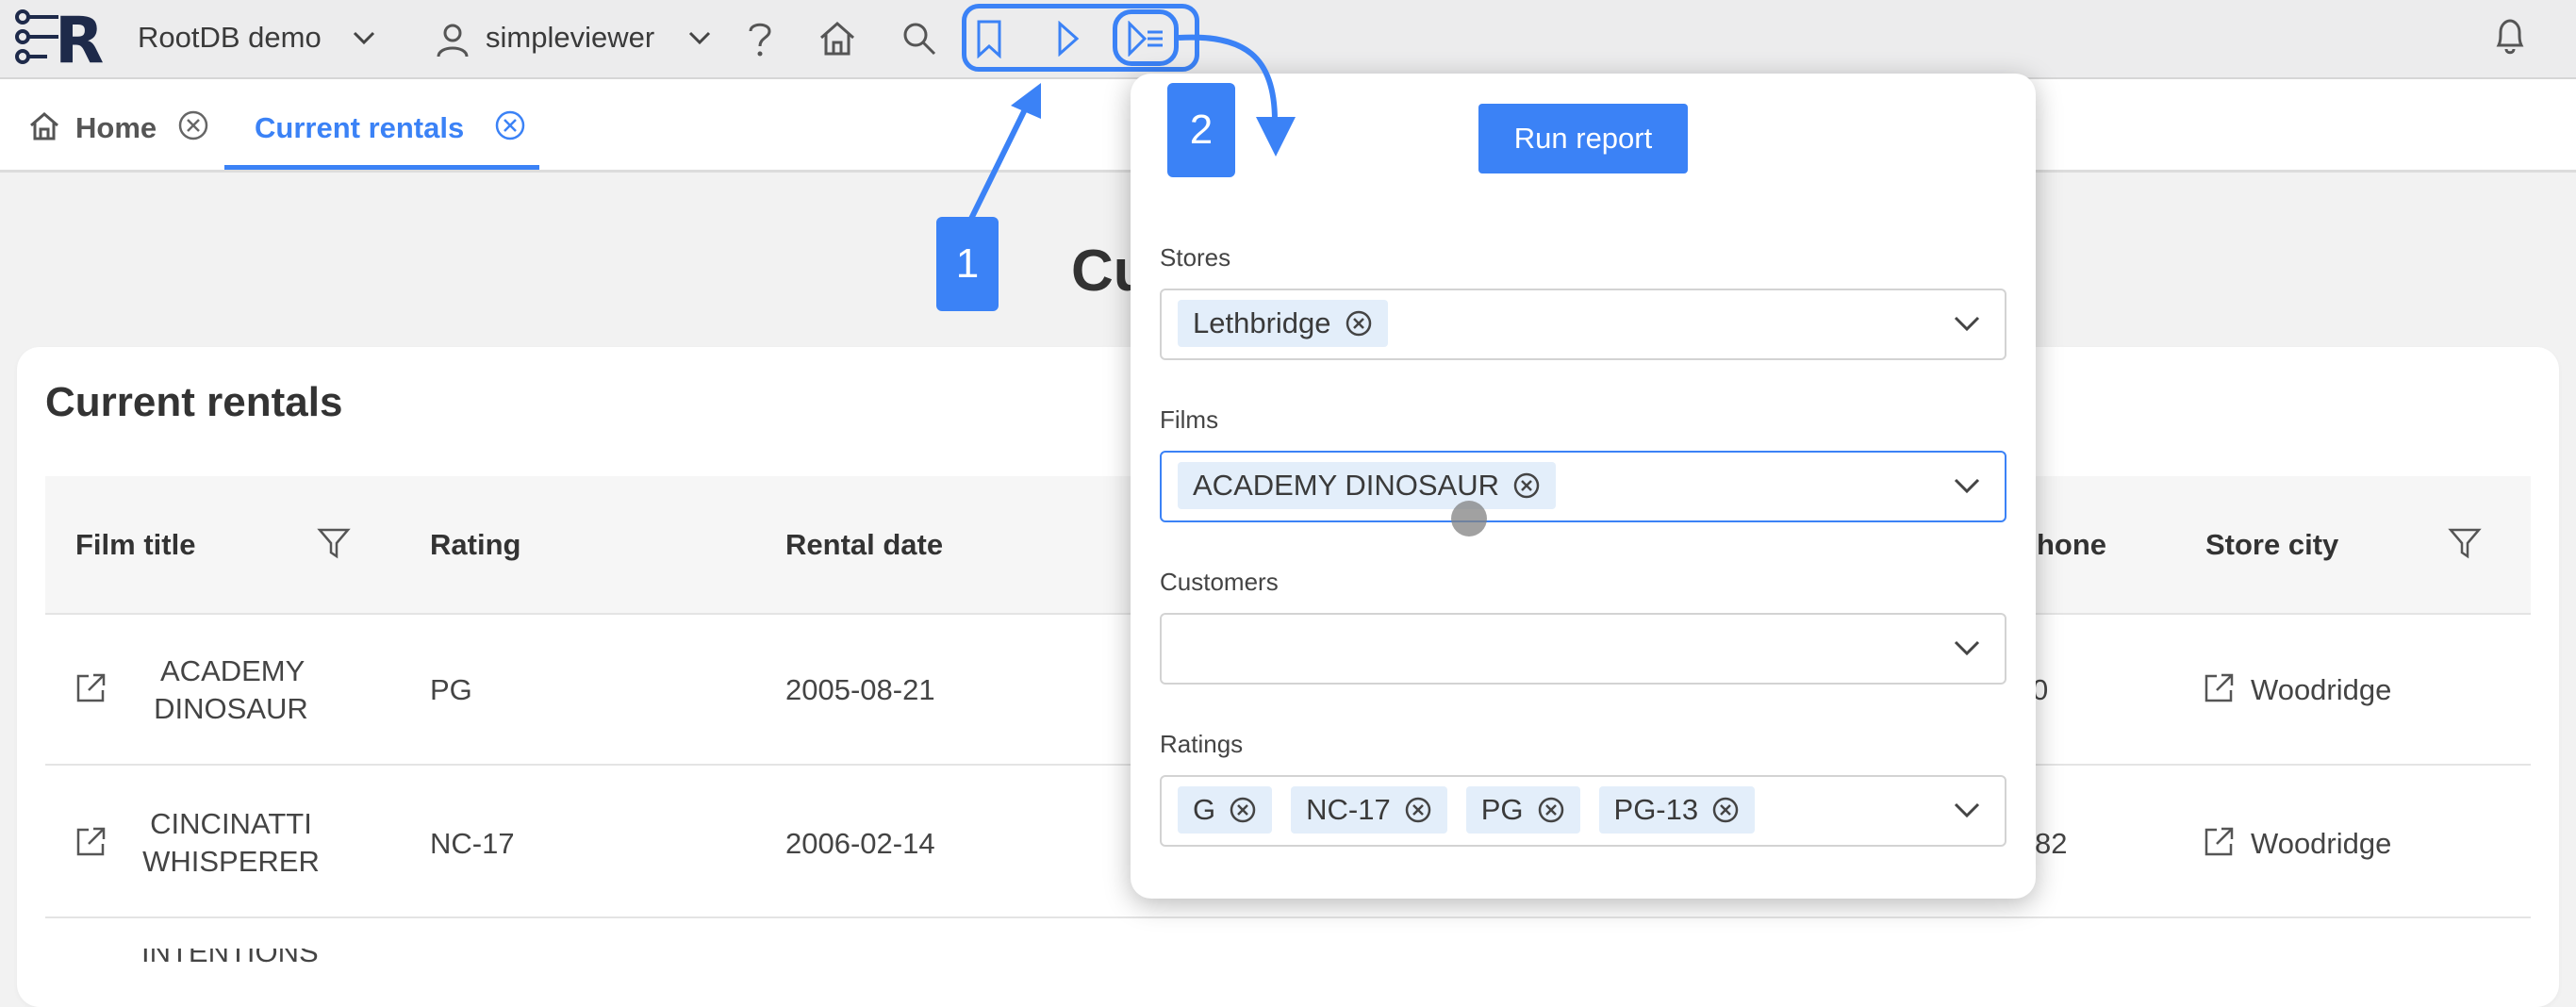 This screenshot has width=2576, height=1007. Describe the element at coordinates (864, 544) in the screenshot. I see `column-header-rental-date: Rental date` at that location.